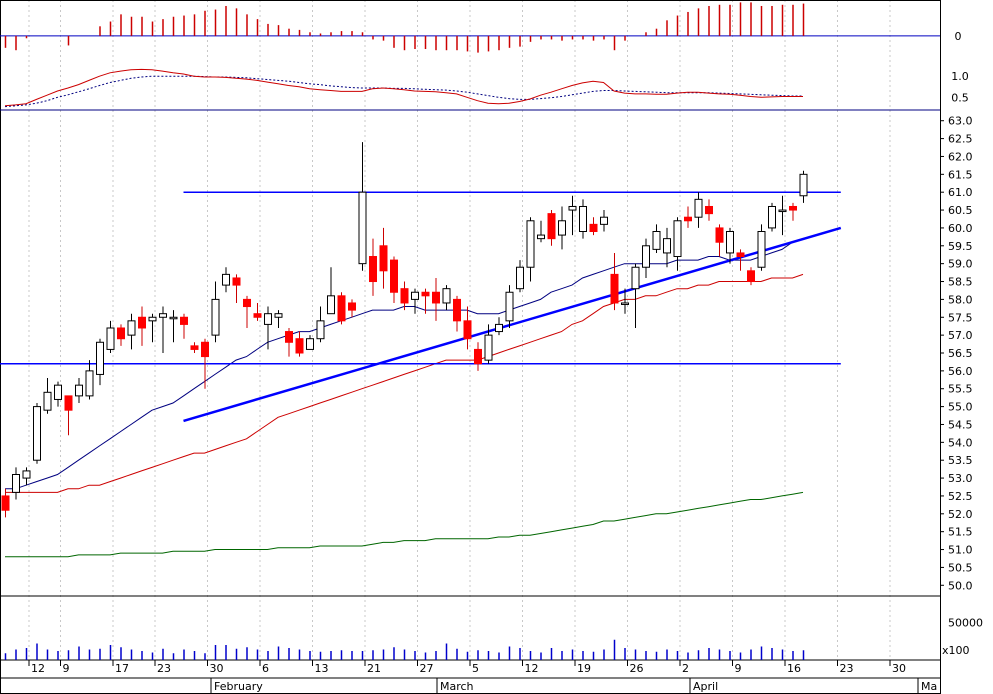 Image resolution: width=993 pixels, height=694 pixels. Describe the element at coordinates (794, 668) in the screenshot. I see `x-tick-label: 16` at that location.